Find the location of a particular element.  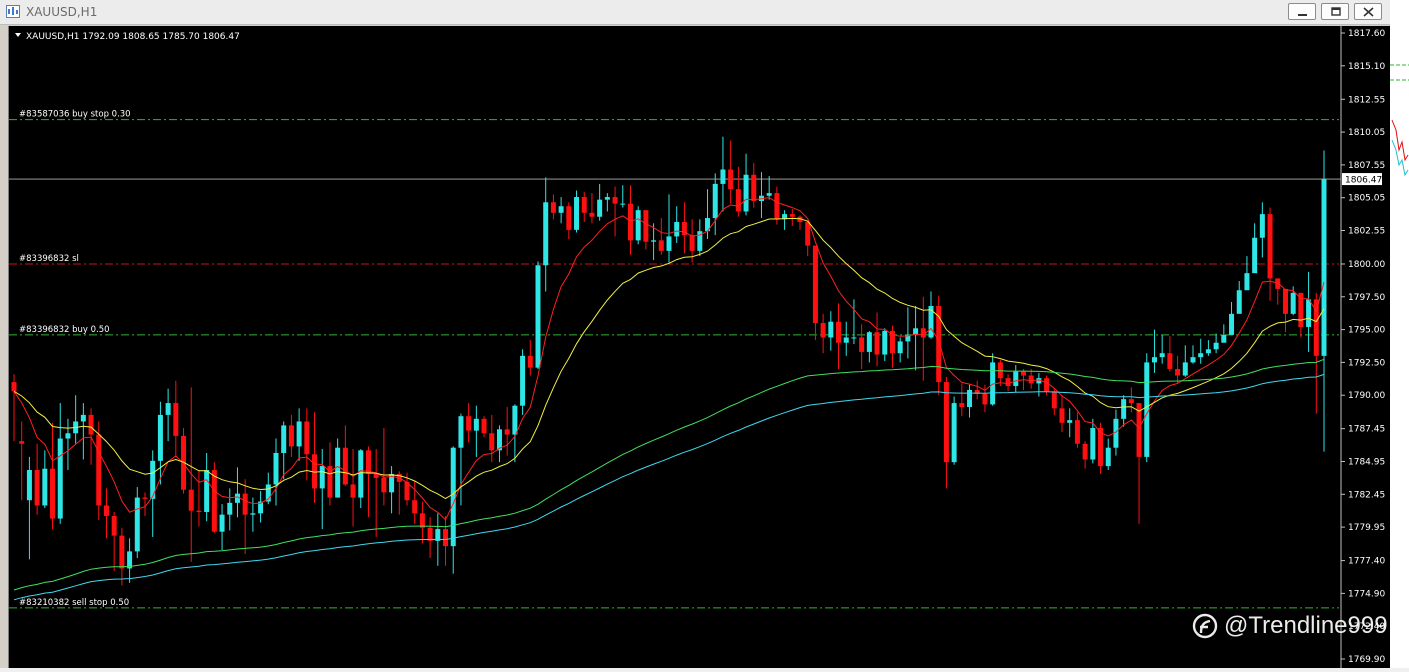

window-titlebar: XAUUSD,H1 is located at coordinates (695, 12).